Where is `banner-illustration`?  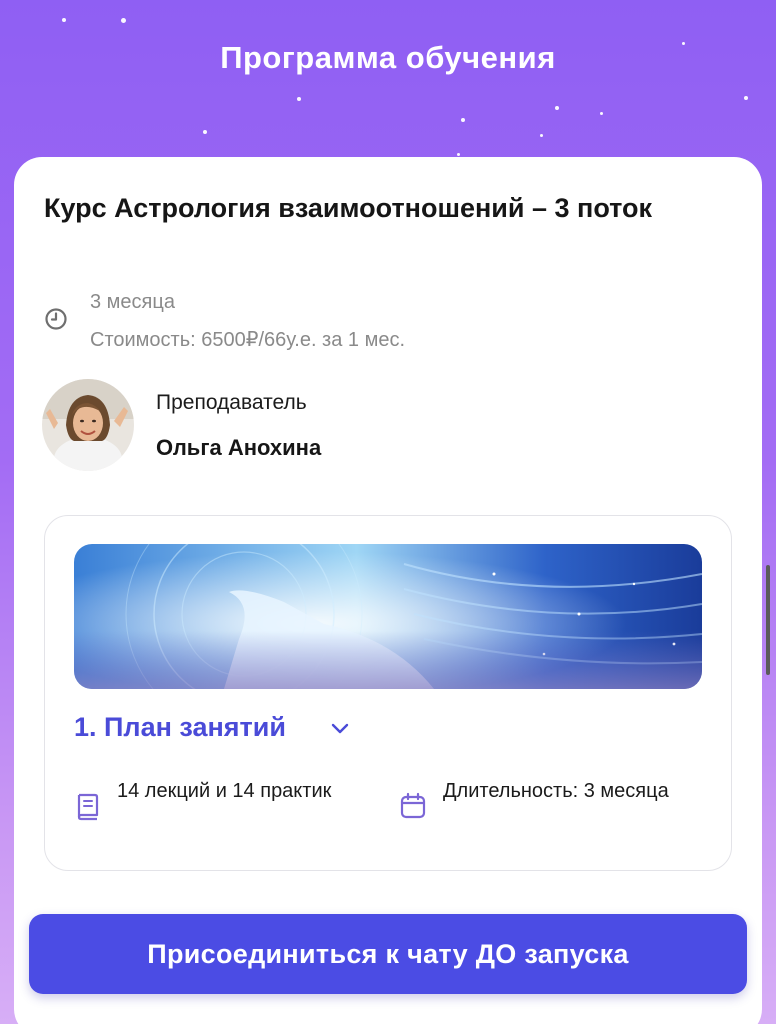
banner-illustration is located at coordinates (388, 616).